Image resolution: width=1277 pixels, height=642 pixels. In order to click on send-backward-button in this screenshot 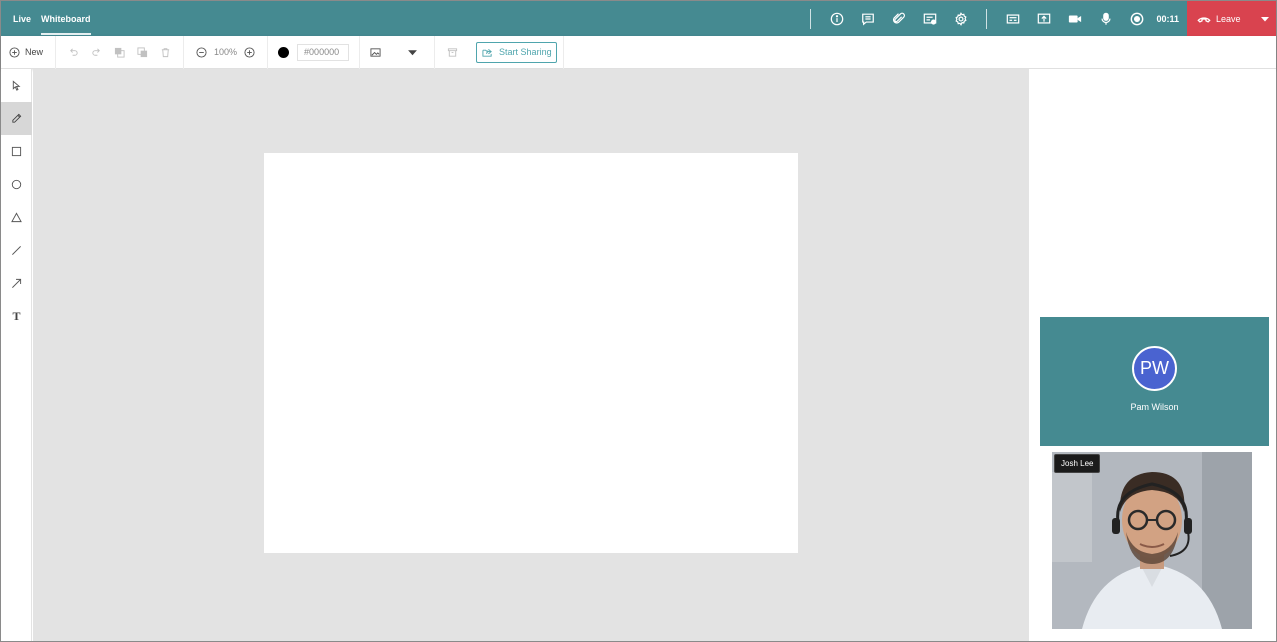, I will do `click(142, 52)`.